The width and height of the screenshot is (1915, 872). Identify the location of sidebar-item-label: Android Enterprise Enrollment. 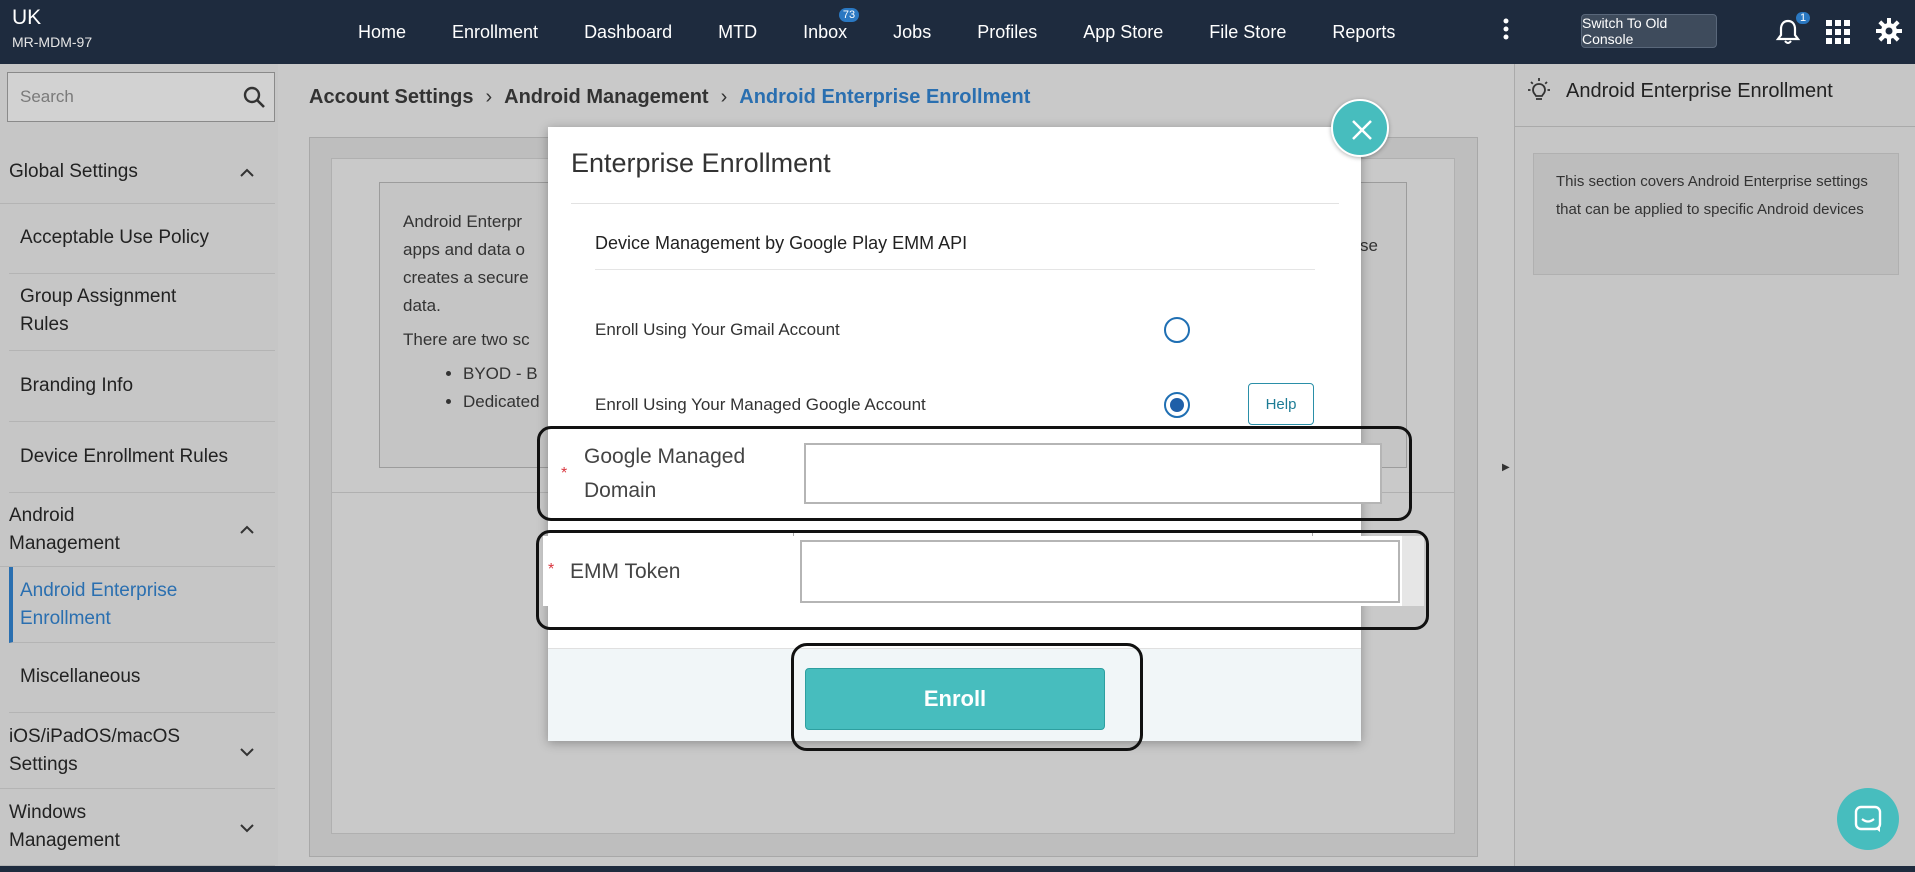
(99, 604).